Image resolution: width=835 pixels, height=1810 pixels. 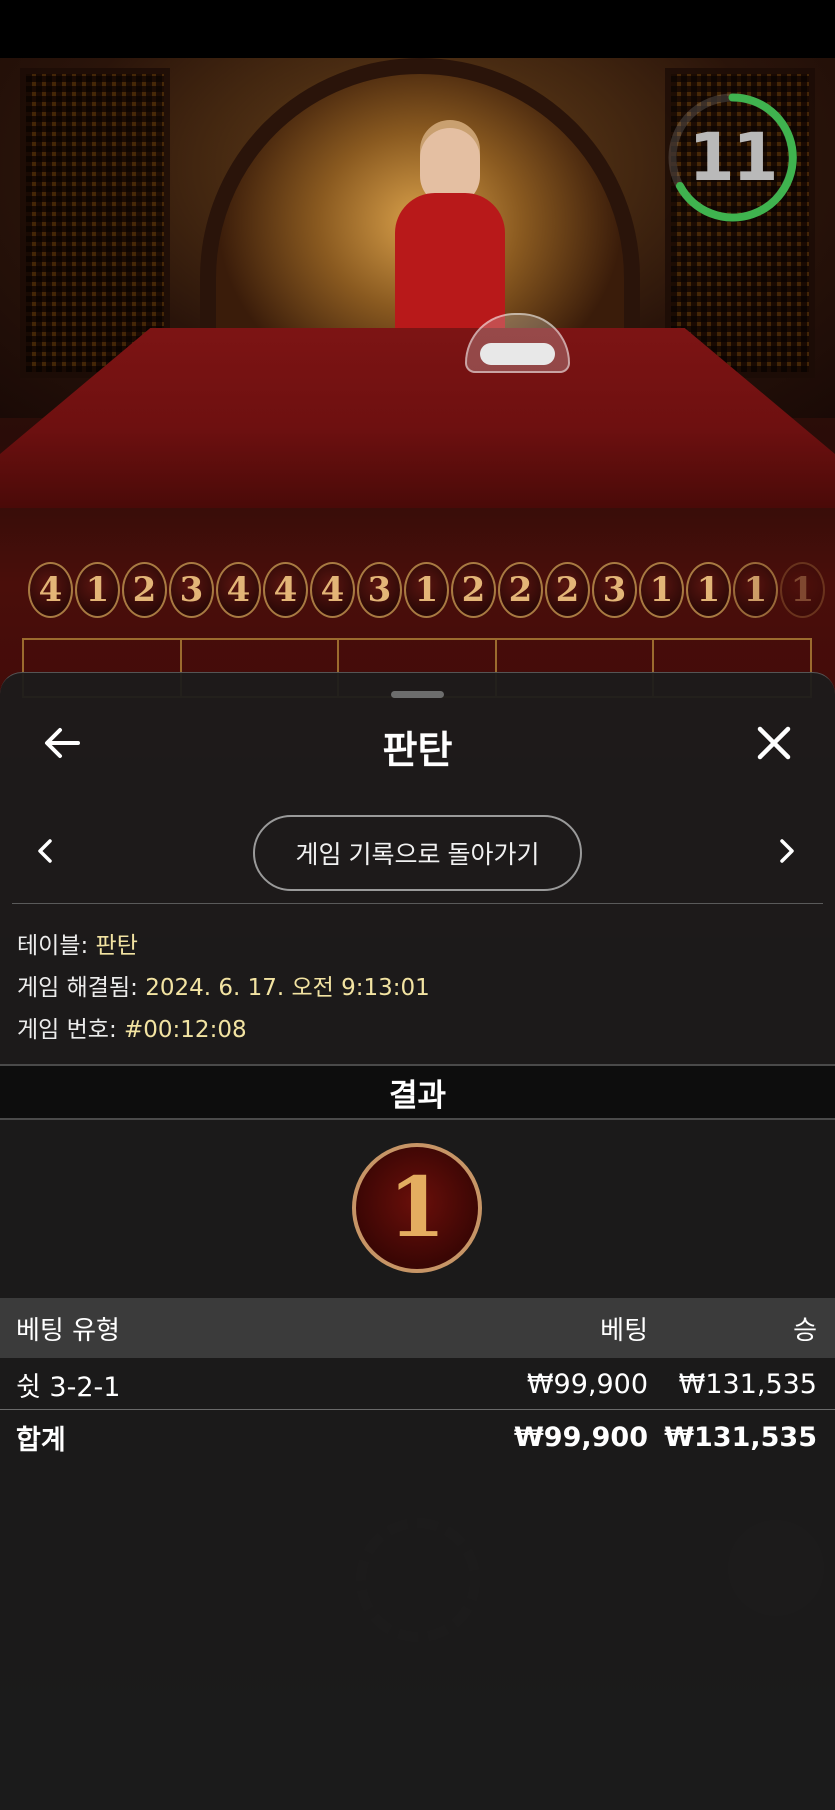 I want to click on status-bar, so click(x=417, y=29).